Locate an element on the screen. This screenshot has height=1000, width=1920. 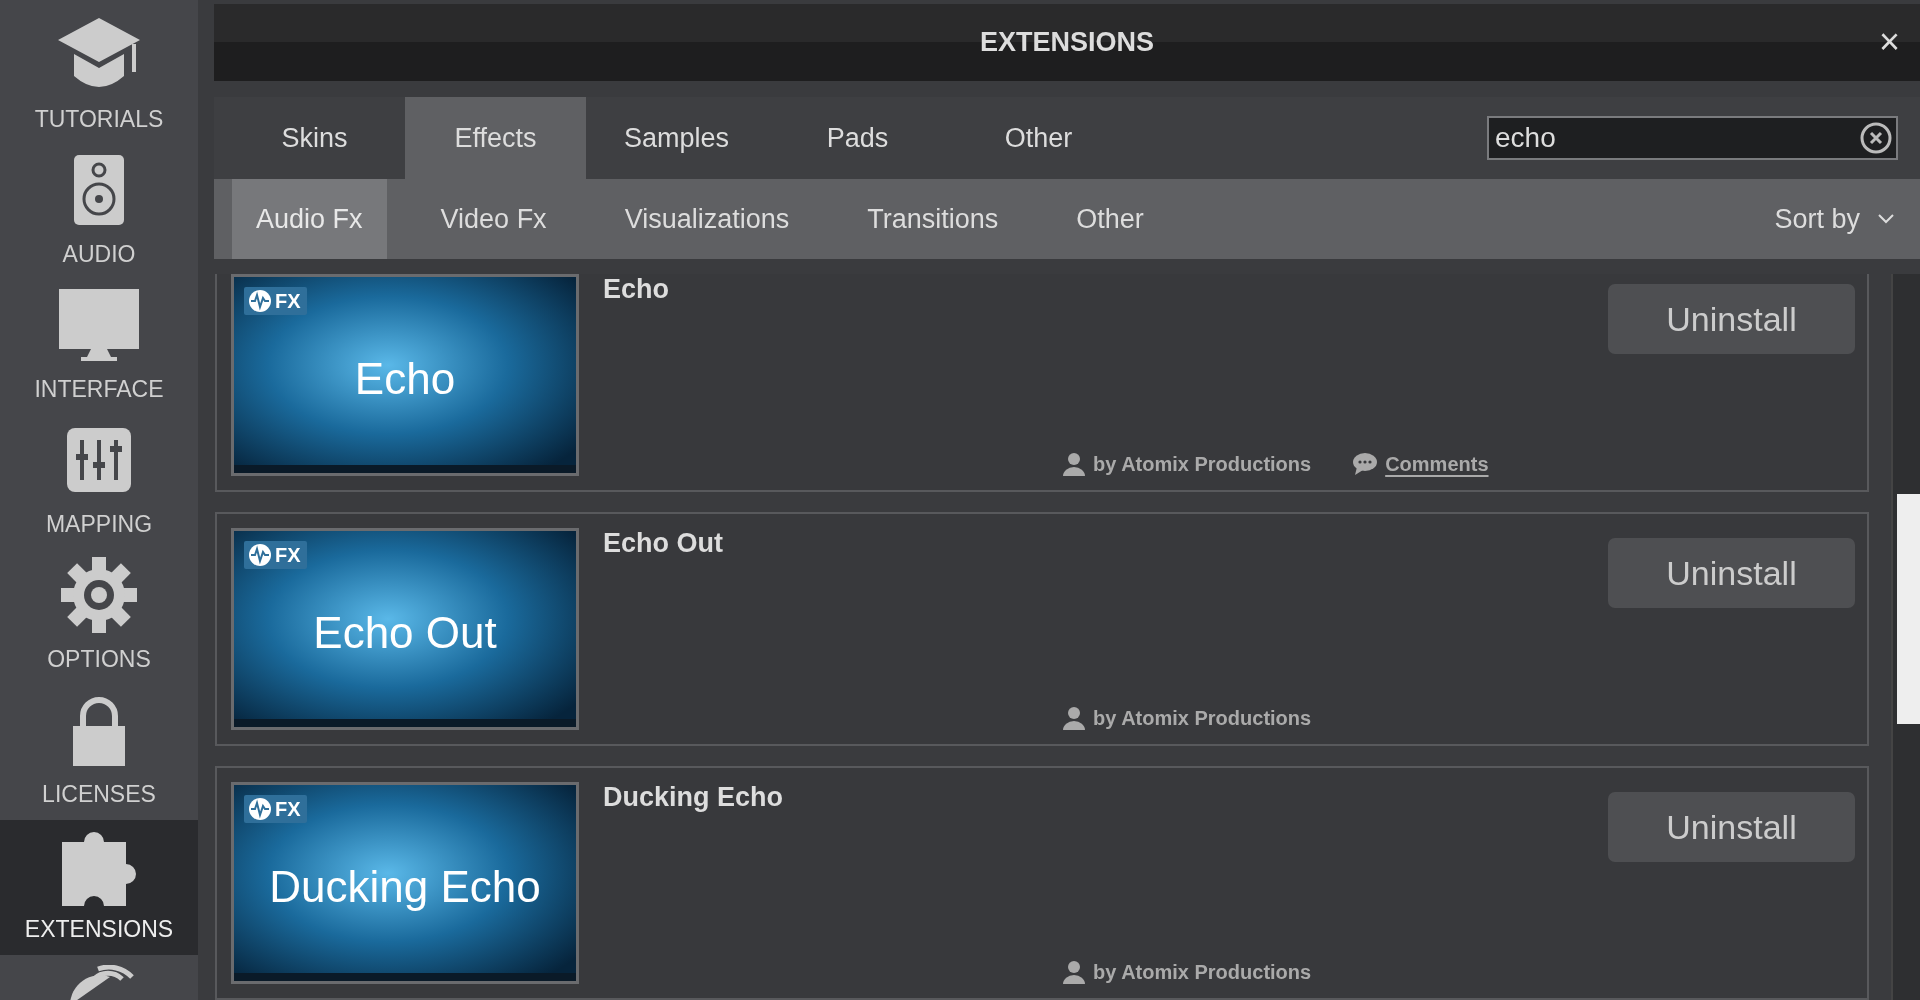
sidebar-item: TUTORIALS is located at coordinates (99, 77).